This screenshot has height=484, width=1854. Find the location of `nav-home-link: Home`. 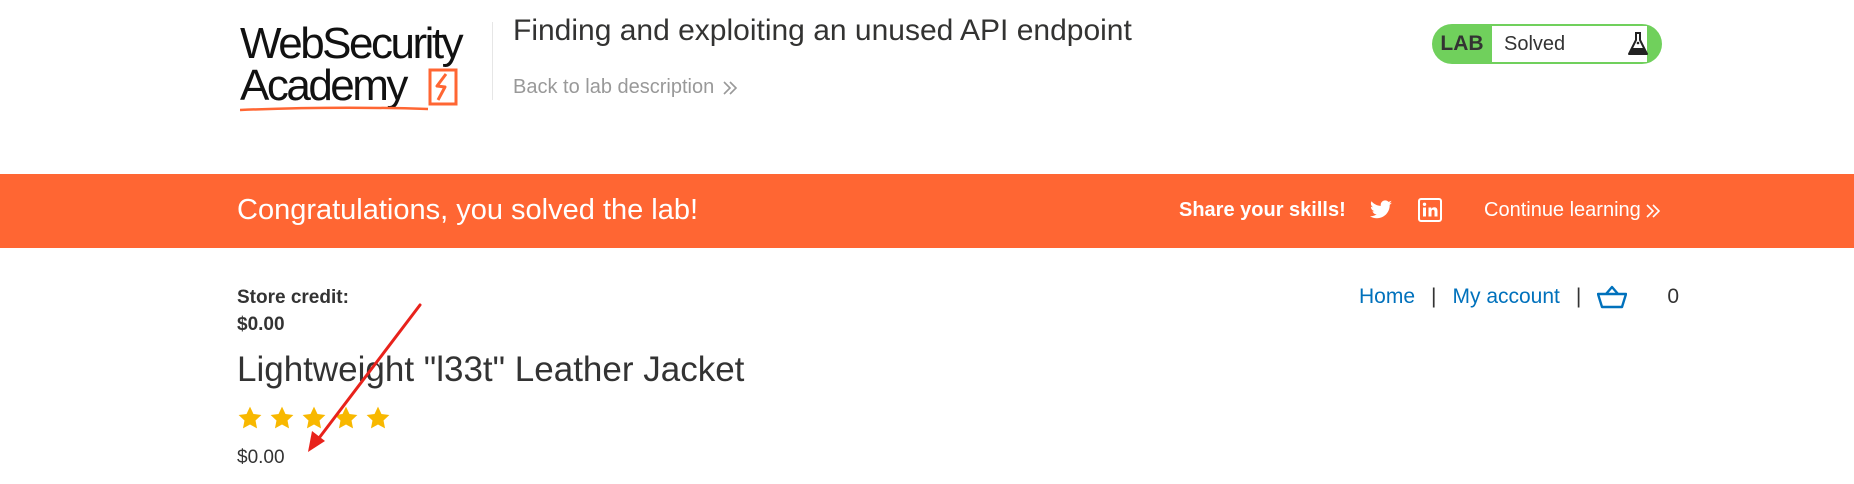

nav-home-link: Home is located at coordinates (1387, 297).